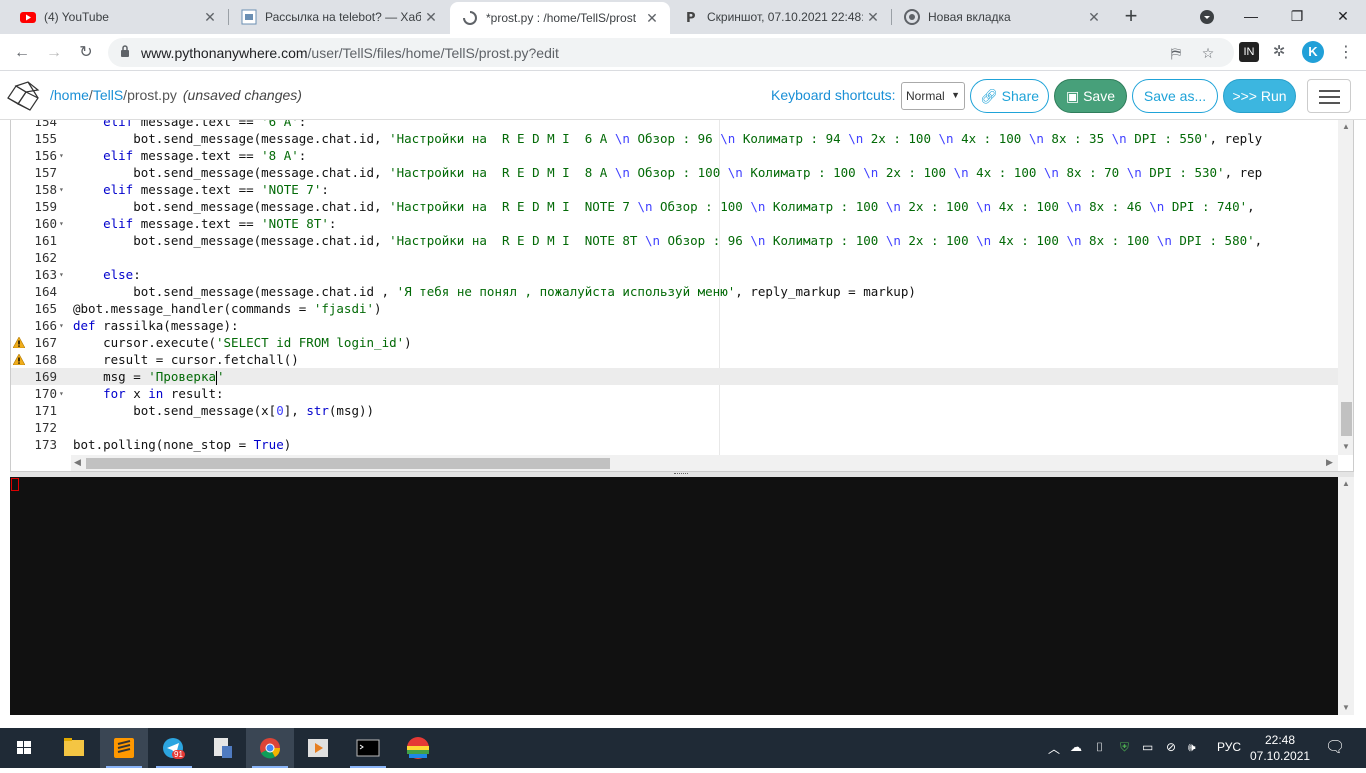 Image resolution: width=1366 pixels, height=773 pixels. What do you see at coordinates (1099, 747) in the screenshot?
I see `usb-device-icon: ⌷` at bounding box center [1099, 747].